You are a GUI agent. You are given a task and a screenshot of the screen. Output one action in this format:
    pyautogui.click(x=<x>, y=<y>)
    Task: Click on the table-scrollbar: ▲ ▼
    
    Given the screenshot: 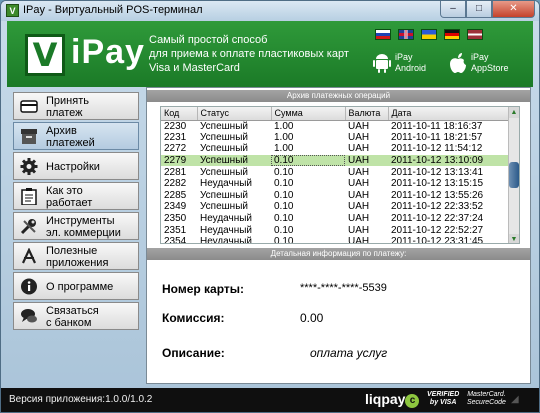 What is the action you would take?
    pyautogui.click(x=513, y=175)
    